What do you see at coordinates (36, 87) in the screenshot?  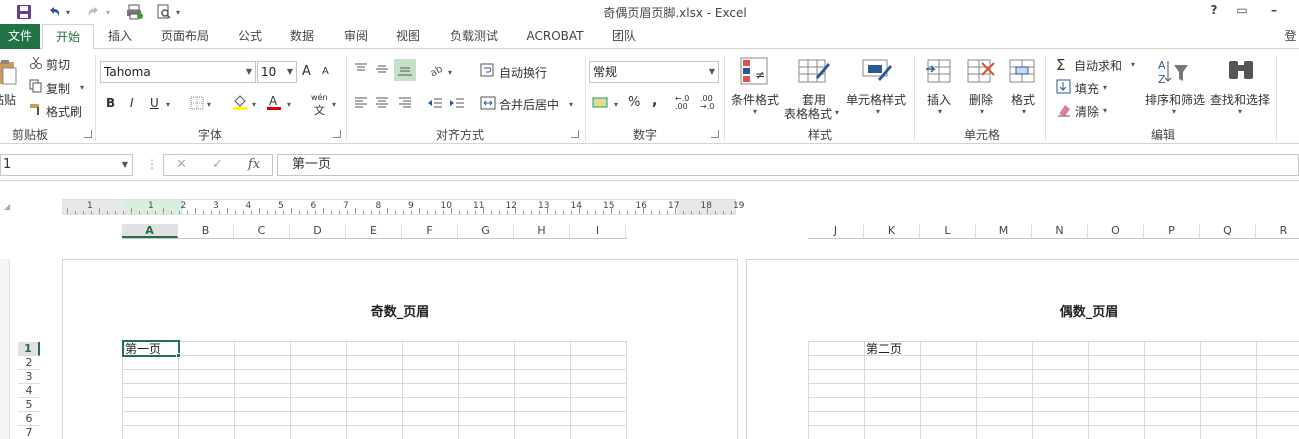 I see `copy-icon` at bounding box center [36, 87].